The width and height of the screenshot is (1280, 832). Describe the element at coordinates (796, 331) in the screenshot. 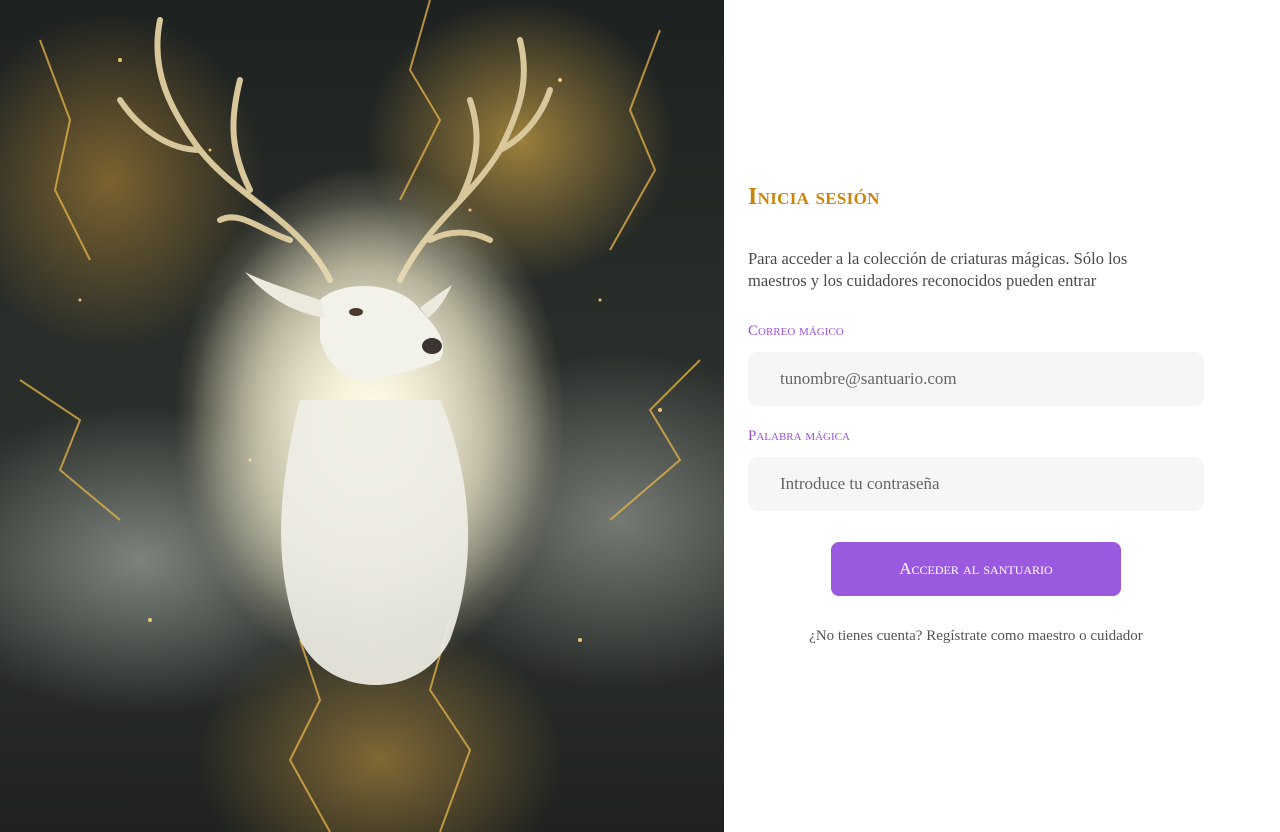

I see `email-label: Correo mágico` at that location.